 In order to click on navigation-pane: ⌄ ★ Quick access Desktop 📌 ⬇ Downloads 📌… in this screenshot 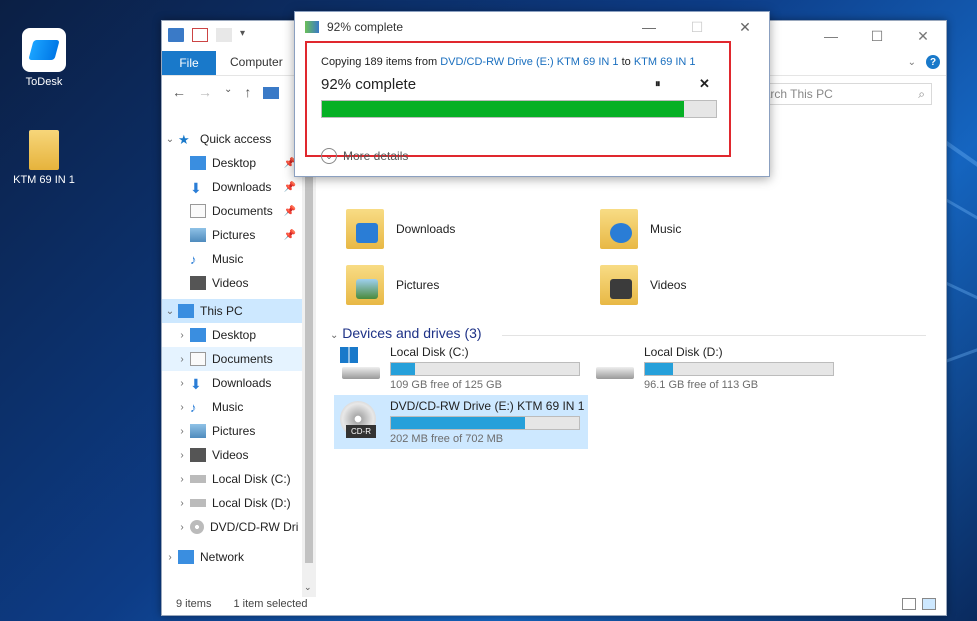, I will do `click(232, 353)`.